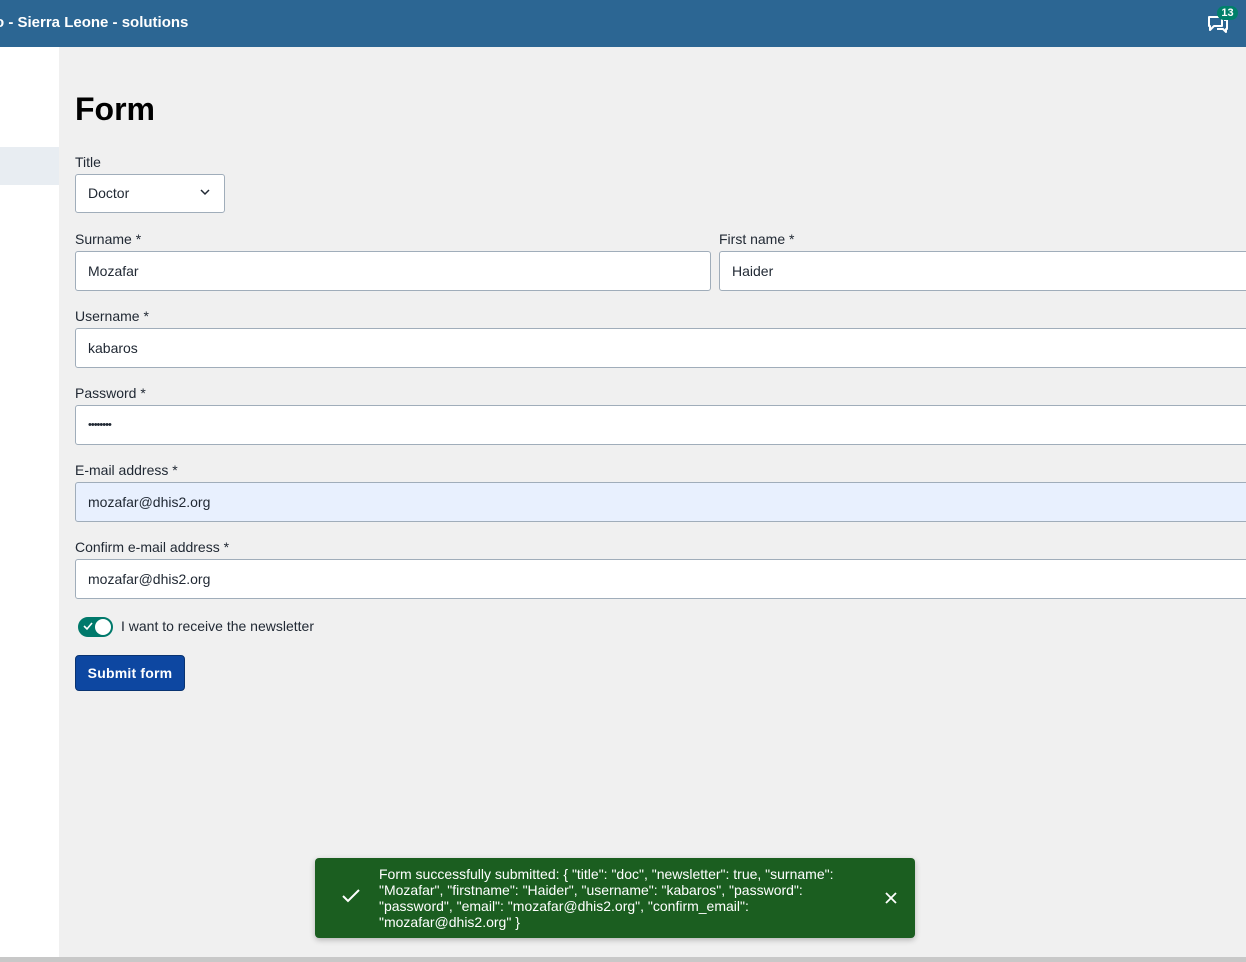 This screenshot has height=962, width=1246. I want to click on switch-knob, so click(103, 627).